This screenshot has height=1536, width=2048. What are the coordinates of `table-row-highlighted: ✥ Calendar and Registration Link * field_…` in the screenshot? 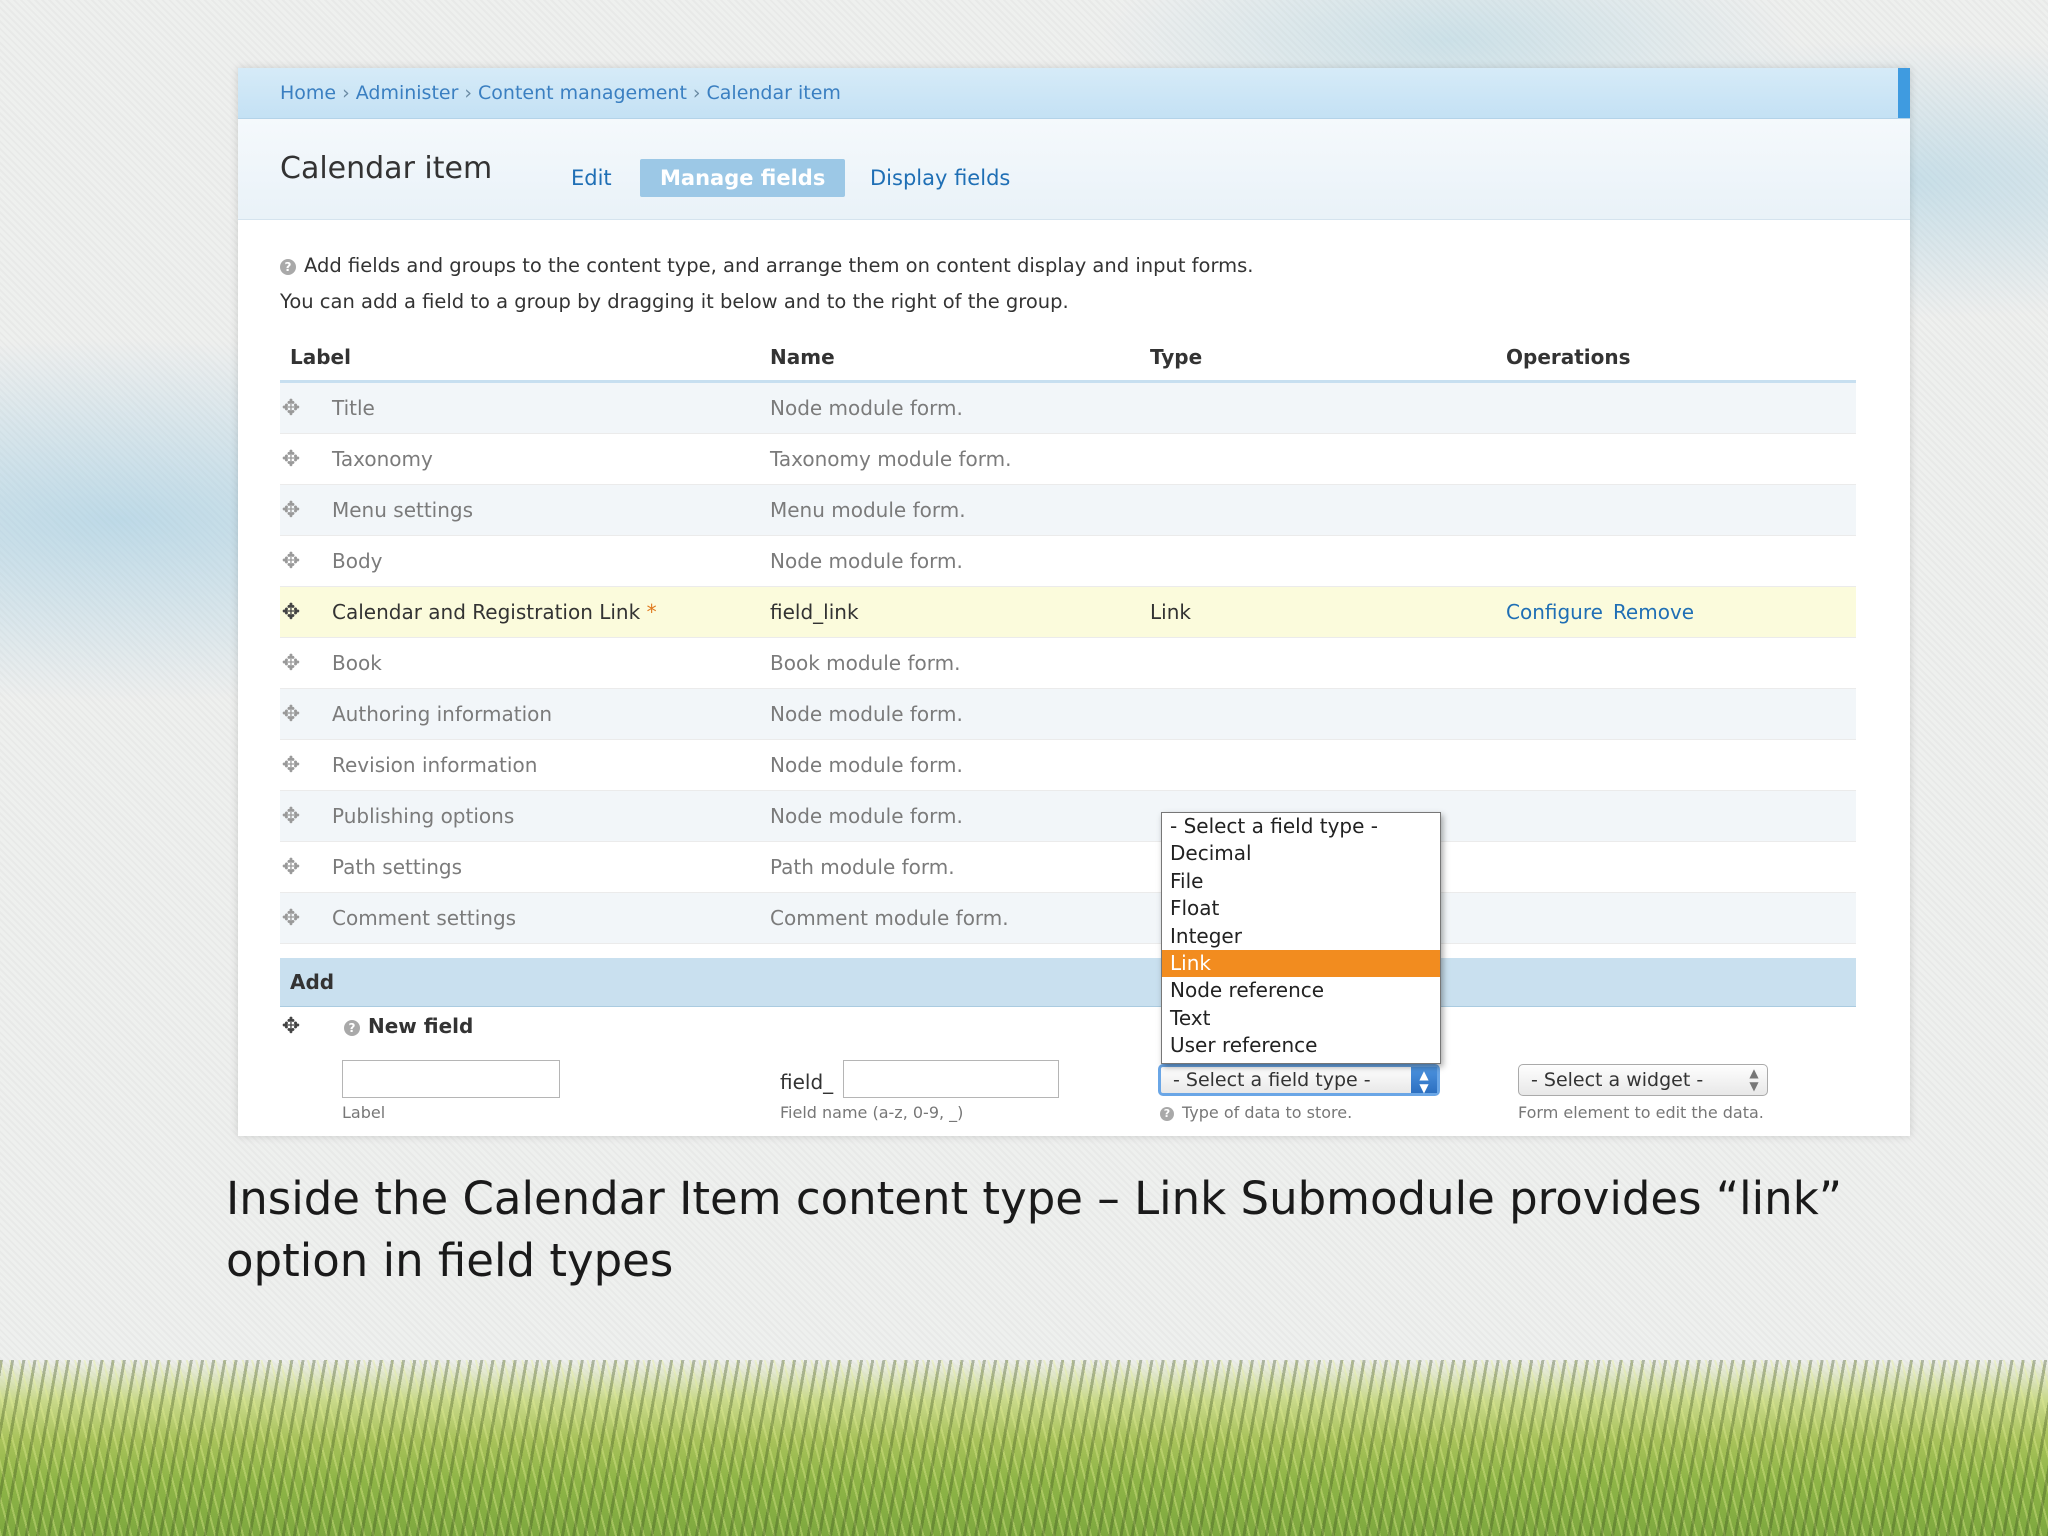 It's located at (1068, 612).